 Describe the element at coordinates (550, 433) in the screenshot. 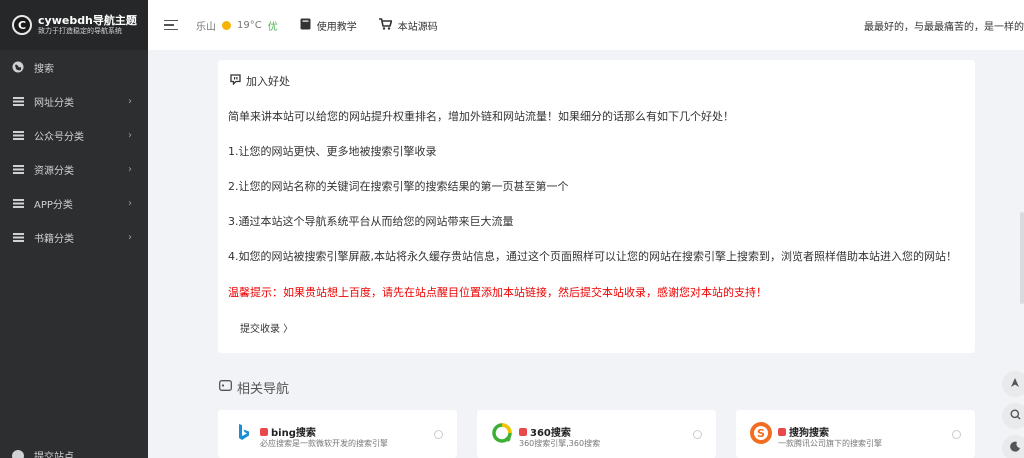

I see `site-name-text: 360搜索` at that location.